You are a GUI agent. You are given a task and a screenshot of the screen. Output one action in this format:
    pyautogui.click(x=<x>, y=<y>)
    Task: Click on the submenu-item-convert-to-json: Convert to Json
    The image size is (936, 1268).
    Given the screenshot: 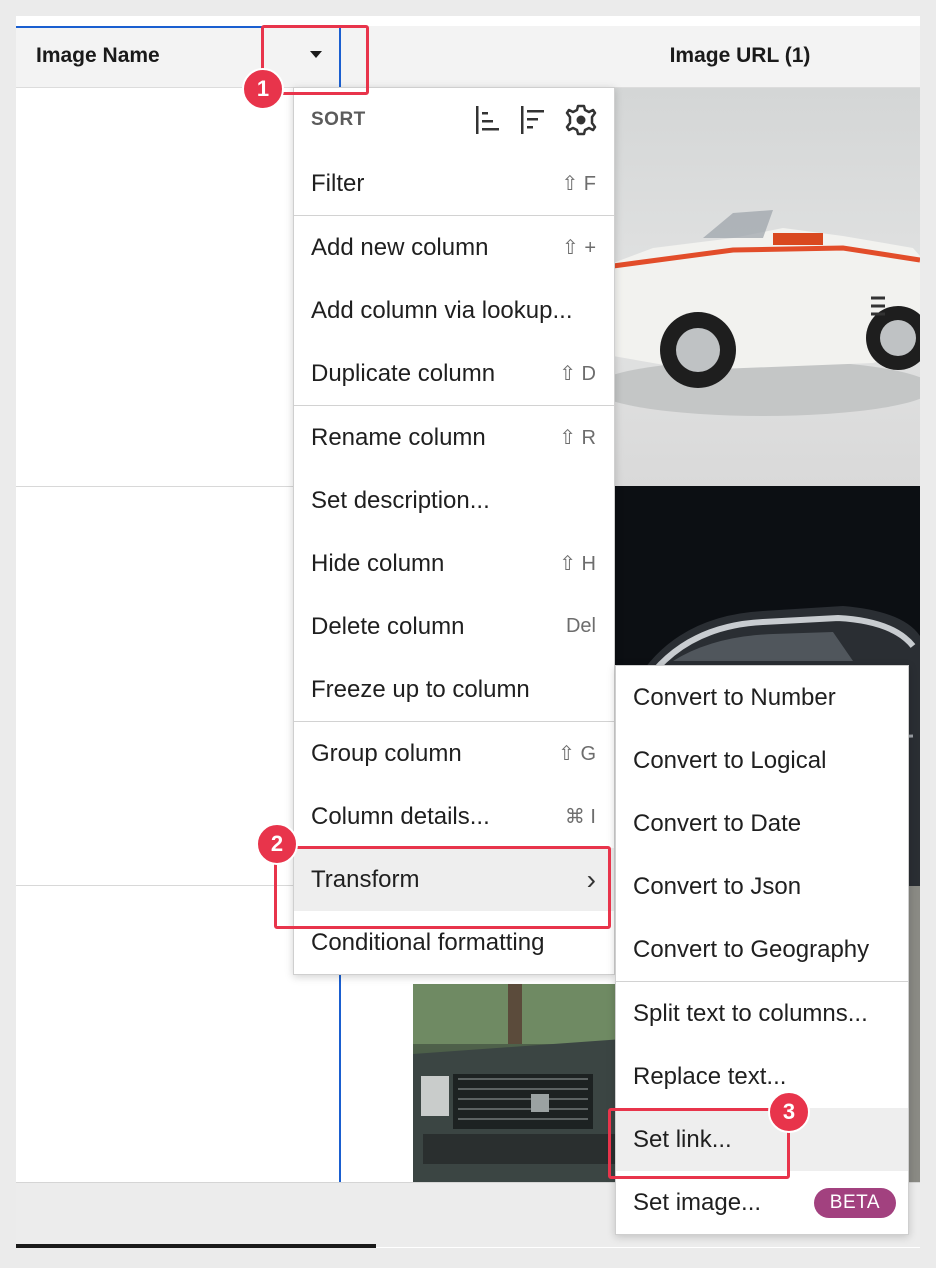 What is the action you would take?
    pyautogui.click(x=762, y=886)
    